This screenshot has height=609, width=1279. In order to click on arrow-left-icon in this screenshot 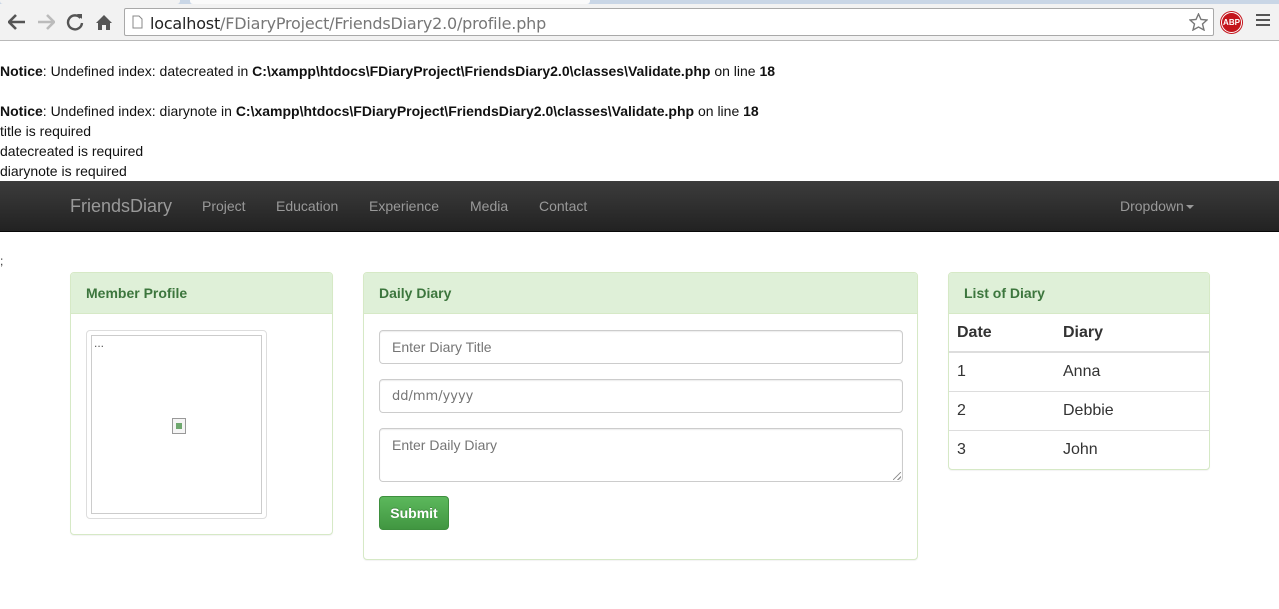, I will do `click(16, 22)`.